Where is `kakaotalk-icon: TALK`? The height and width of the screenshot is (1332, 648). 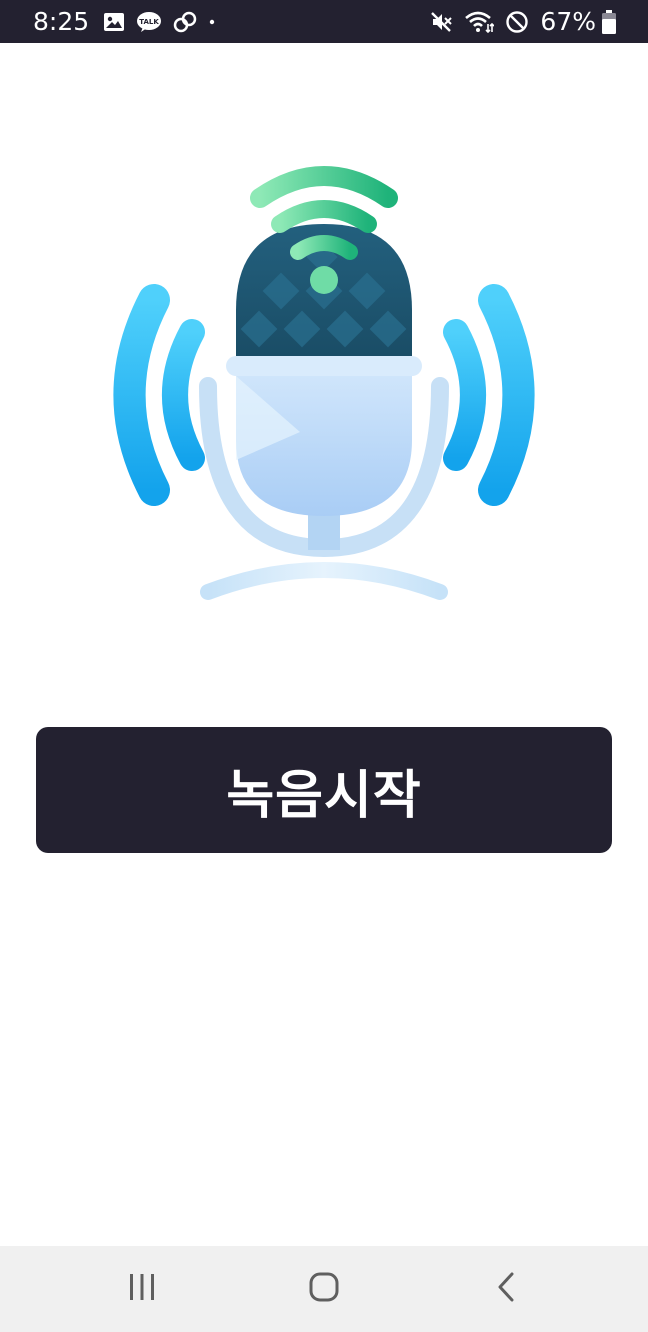
kakaotalk-icon: TALK is located at coordinates (149, 22).